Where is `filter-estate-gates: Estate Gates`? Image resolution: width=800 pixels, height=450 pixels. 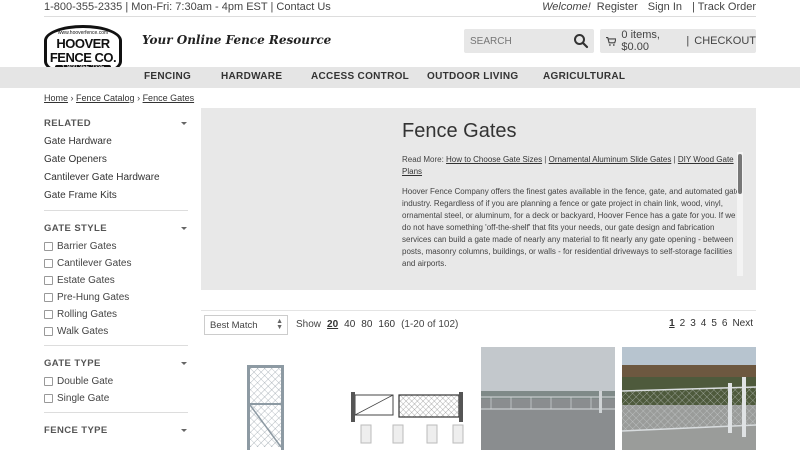 filter-estate-gates: Estate Gates is located at coordinates (116, 280).